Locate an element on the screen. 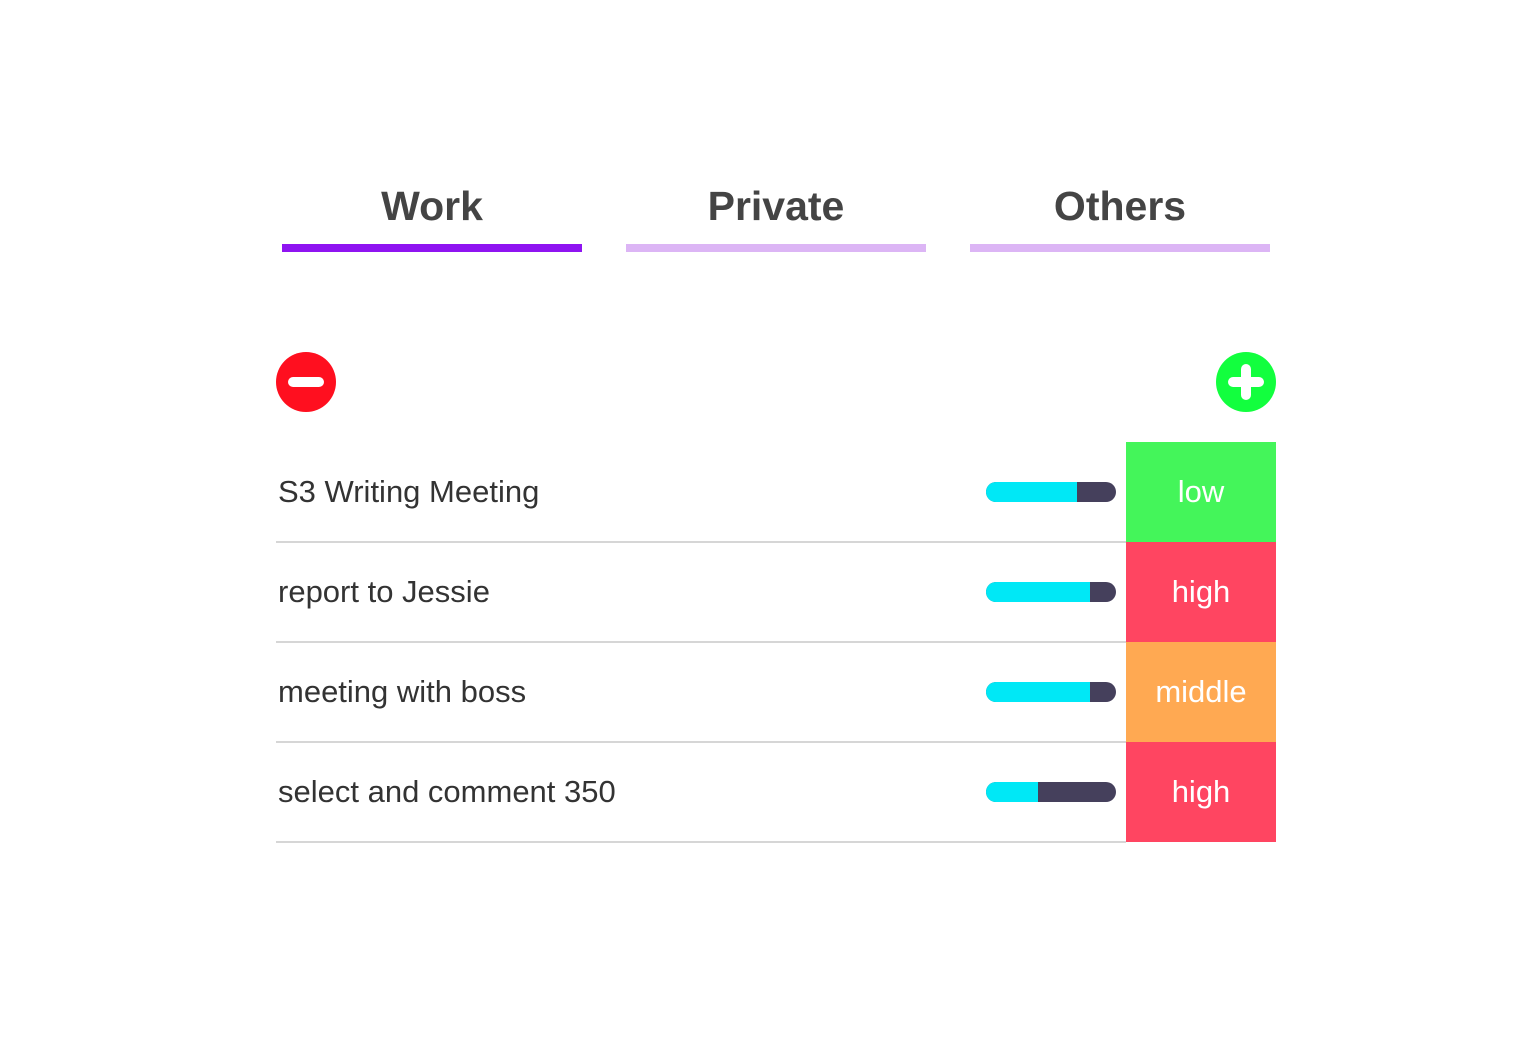 The width and height of the screenshot is (1536, 1062). tab-work-underline is located at coordinates (432, 248).